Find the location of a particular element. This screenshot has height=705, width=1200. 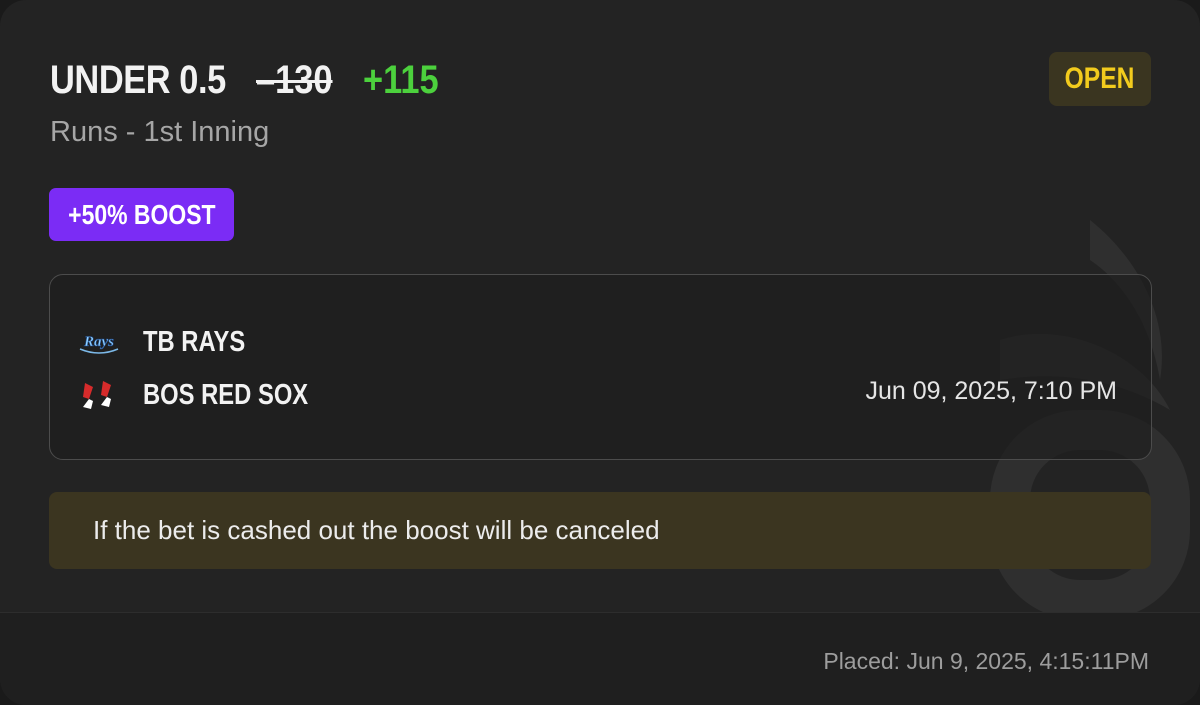

status-label: OPEN is located at coordinates (1100, 78).